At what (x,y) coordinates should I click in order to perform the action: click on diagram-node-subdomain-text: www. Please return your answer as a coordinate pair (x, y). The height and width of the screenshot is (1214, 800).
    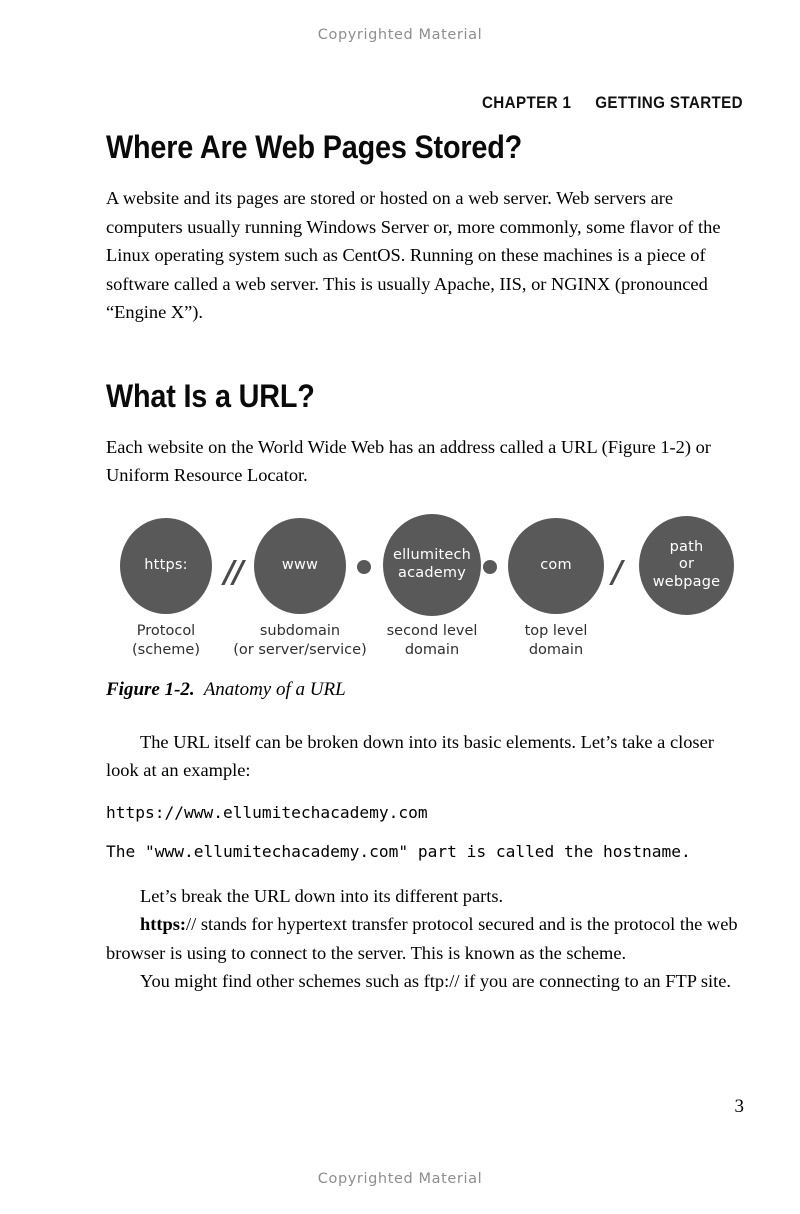
    Looking at the image, I should click on (300, 564).